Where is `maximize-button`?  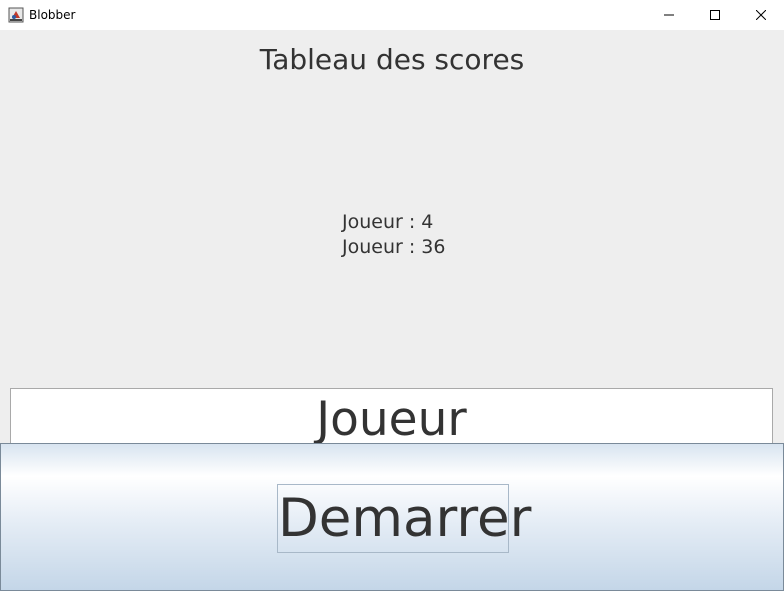 maximize-button is located at coordinates (715, 15).